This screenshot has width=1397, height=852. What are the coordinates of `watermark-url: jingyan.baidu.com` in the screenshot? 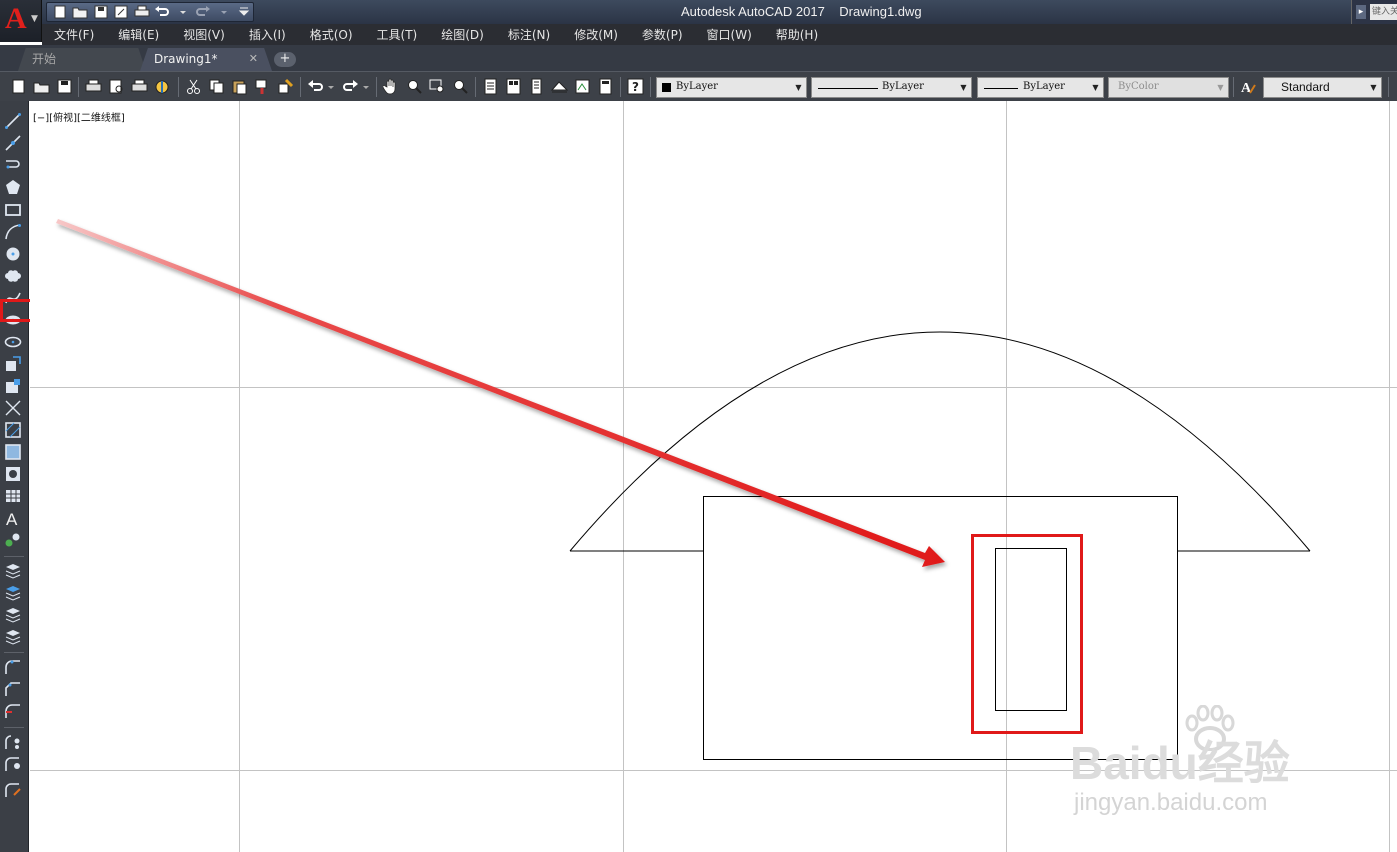 It's located at (1171, 802).